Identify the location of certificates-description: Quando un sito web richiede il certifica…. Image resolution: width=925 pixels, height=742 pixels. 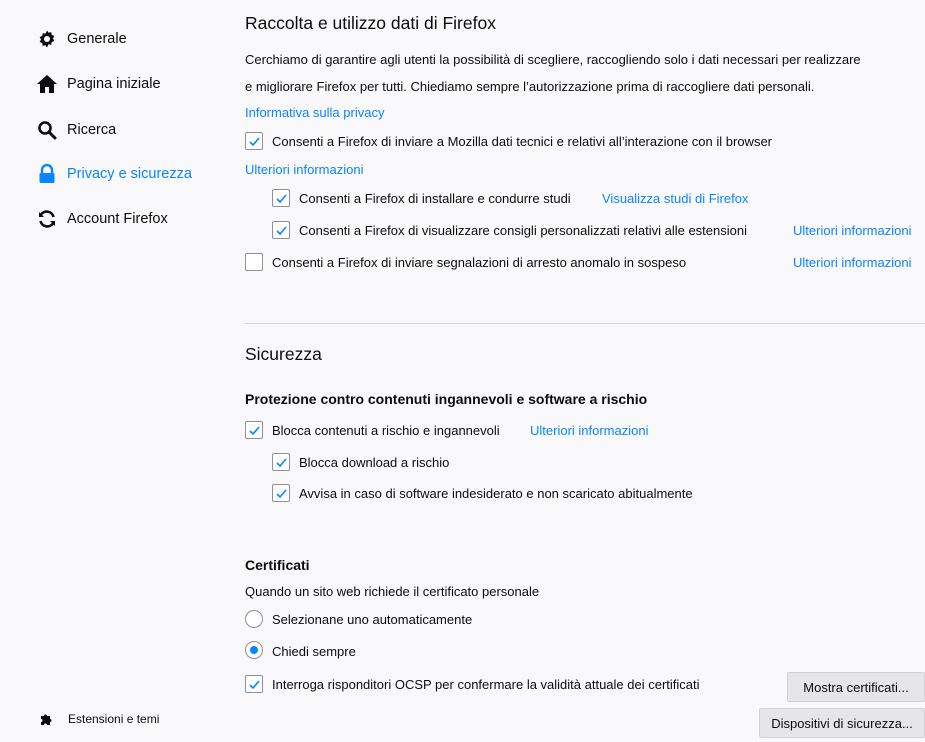
(392, 591).